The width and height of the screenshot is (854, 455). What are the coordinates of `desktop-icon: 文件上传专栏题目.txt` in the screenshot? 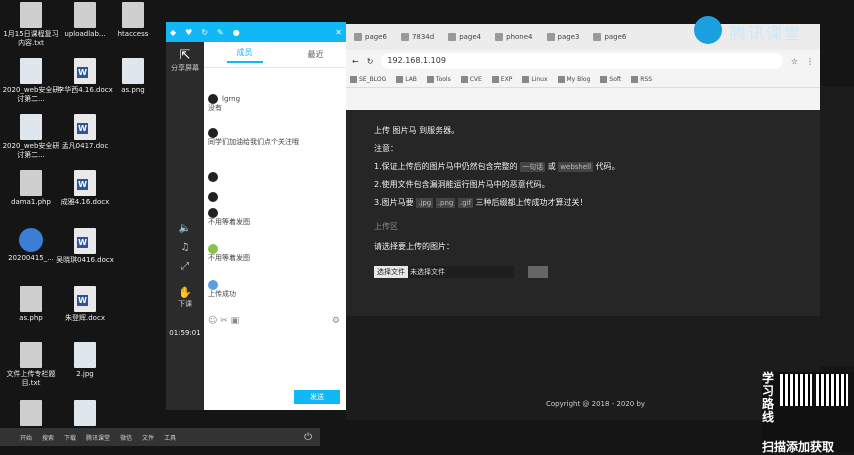 It's located at (31, 365).